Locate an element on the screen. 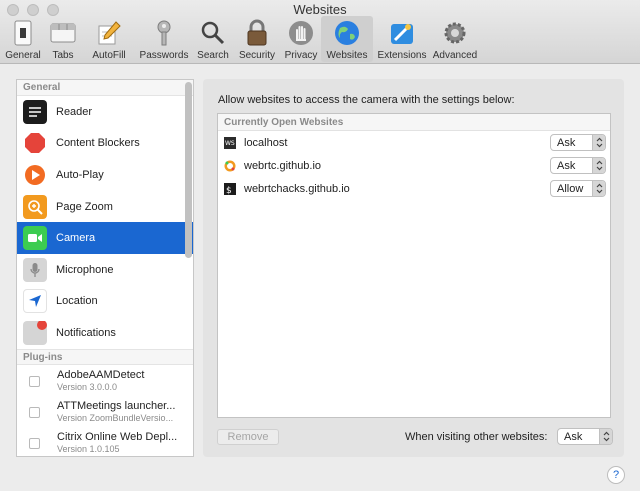  tab-websites-label: Websites is located at coordinates (347, 55).